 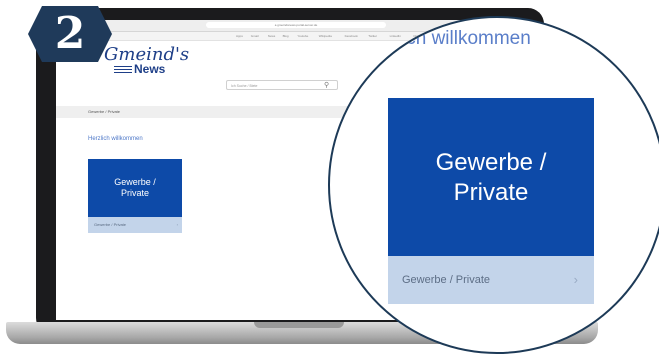 What do you see at coordinates (466, 38) in the screenshot?
I see `magnified-welcome: ich willkommen` at bounding box center [466, 38].